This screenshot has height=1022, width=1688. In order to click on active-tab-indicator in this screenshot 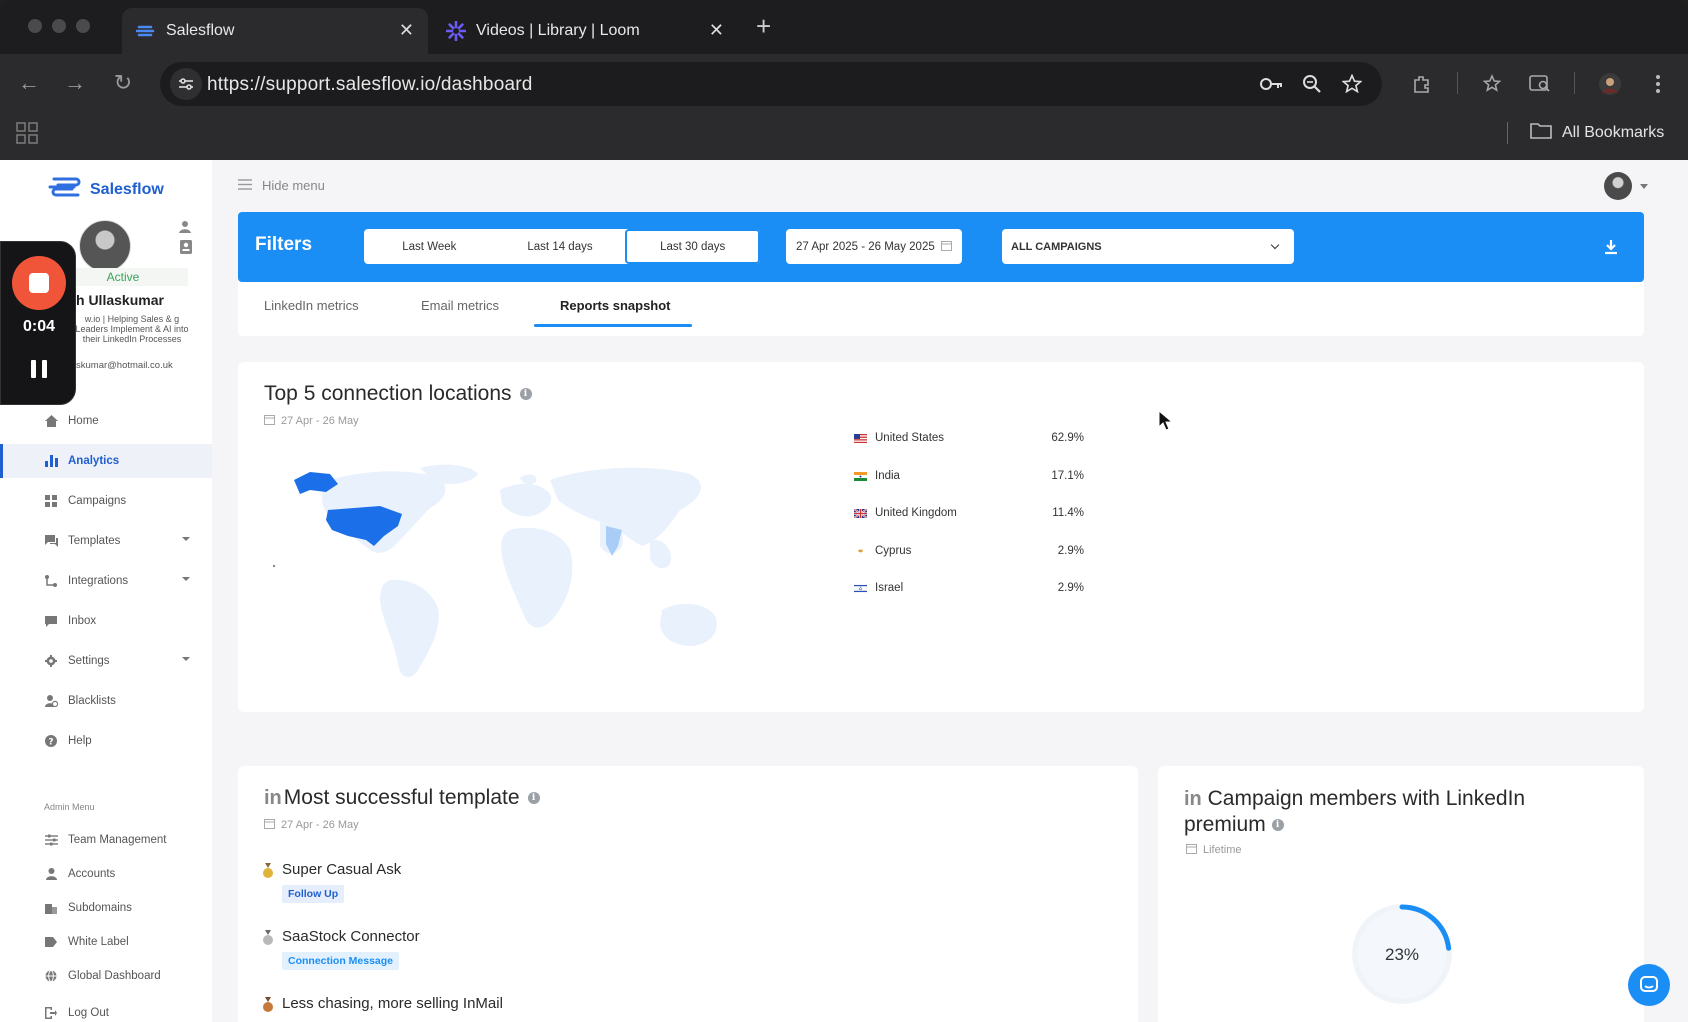, I will do `click(613, 325)`.